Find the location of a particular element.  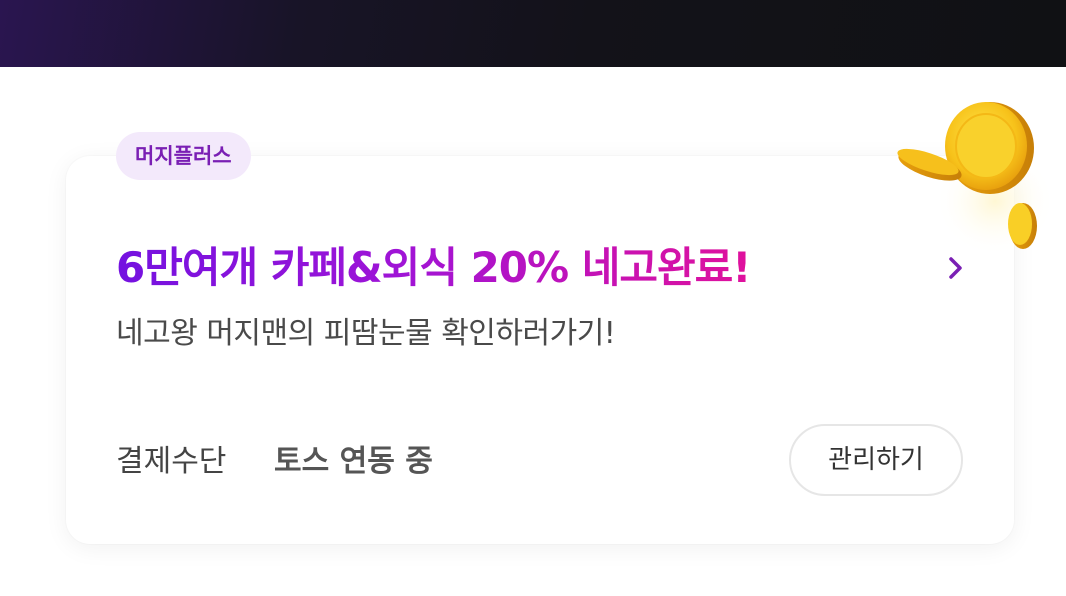

manage-button: 관리하기 is located at coordinates (876, 460).